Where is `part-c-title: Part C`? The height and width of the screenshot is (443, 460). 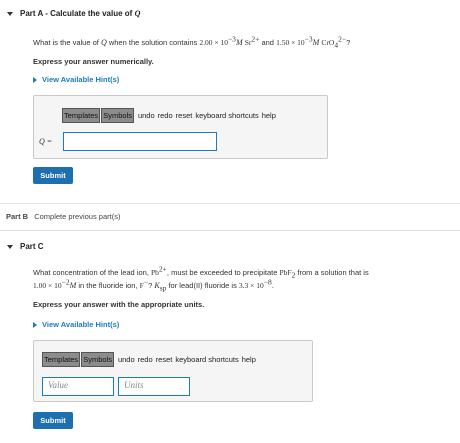
part-c-title: Part C is located at coordinates (32, 246).